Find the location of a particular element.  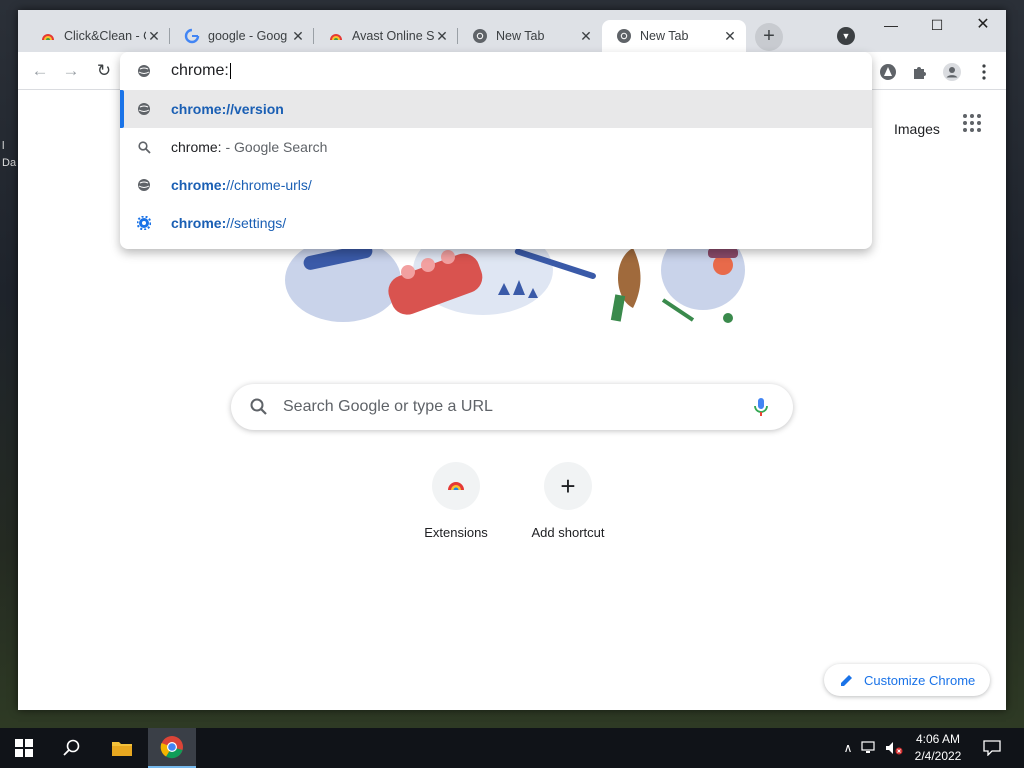

suggestion-google-search: chrome: - Google Search is located at coordinates (496, 147).